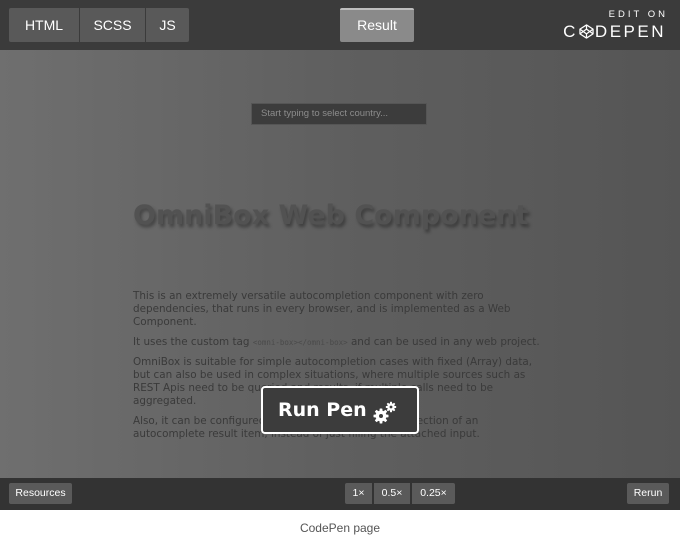  What do you see at coordinates (377, 25) in the screenshot?
I see `tab-result: Result` at bounding box center [377, 25].